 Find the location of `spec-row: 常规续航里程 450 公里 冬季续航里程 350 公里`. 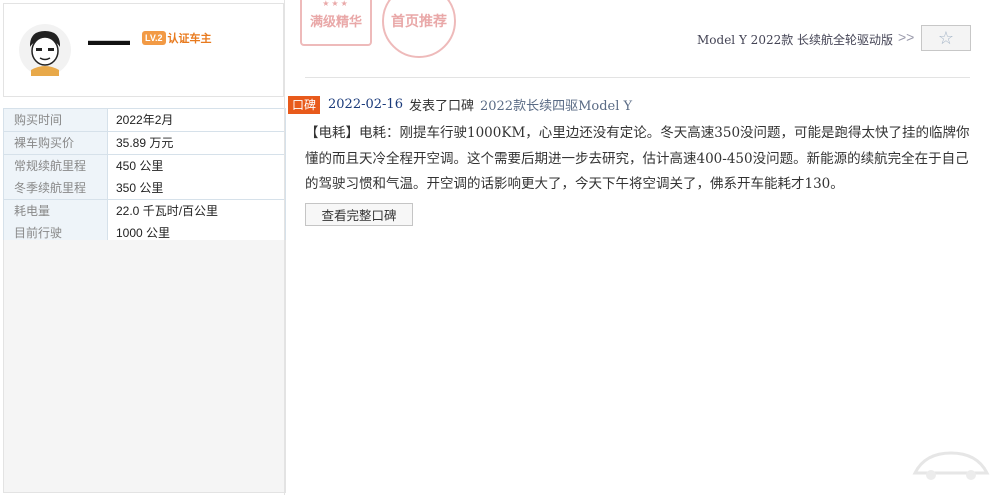

spec-row: 常规续航里程 450 公里 冬季续航里程 350 公里 is located at coordinates (144, 177).